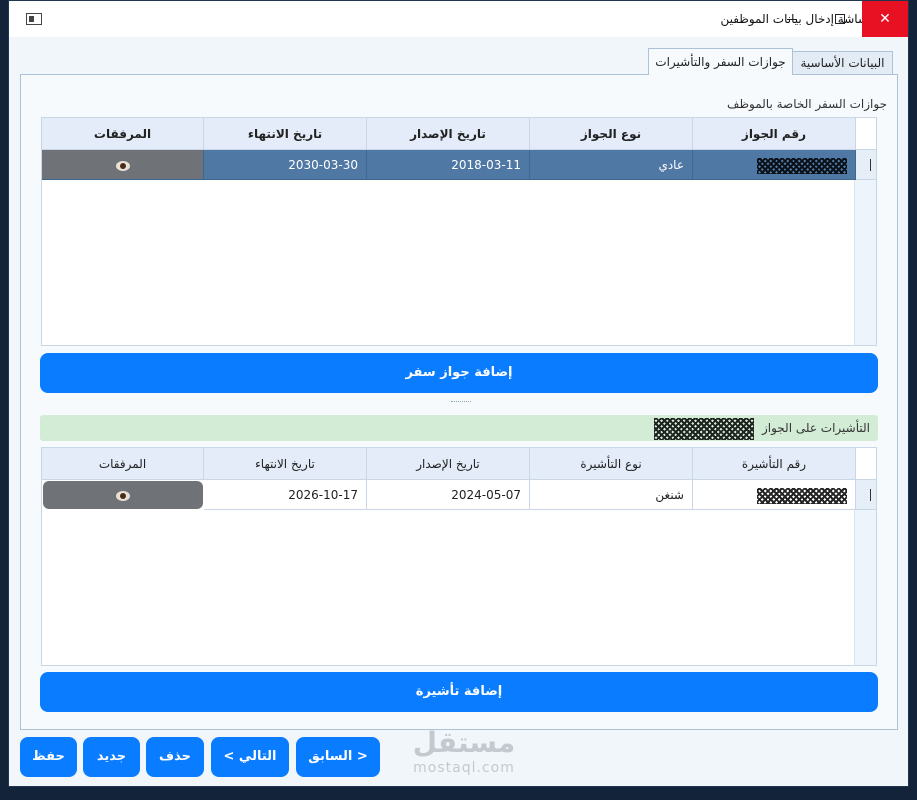  I want to click on save-button: حفظ, so click(48, 757).